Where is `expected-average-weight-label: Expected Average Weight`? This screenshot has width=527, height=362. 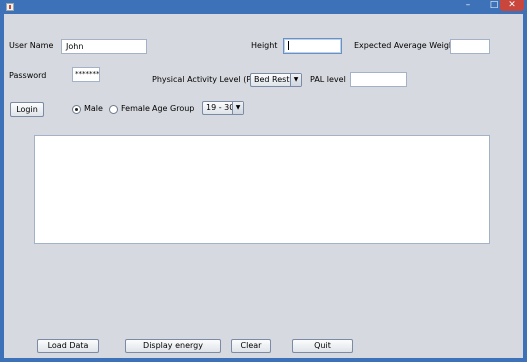
expected-average-weight-label: Expected Average Weight is located at coordinates (406, 45).